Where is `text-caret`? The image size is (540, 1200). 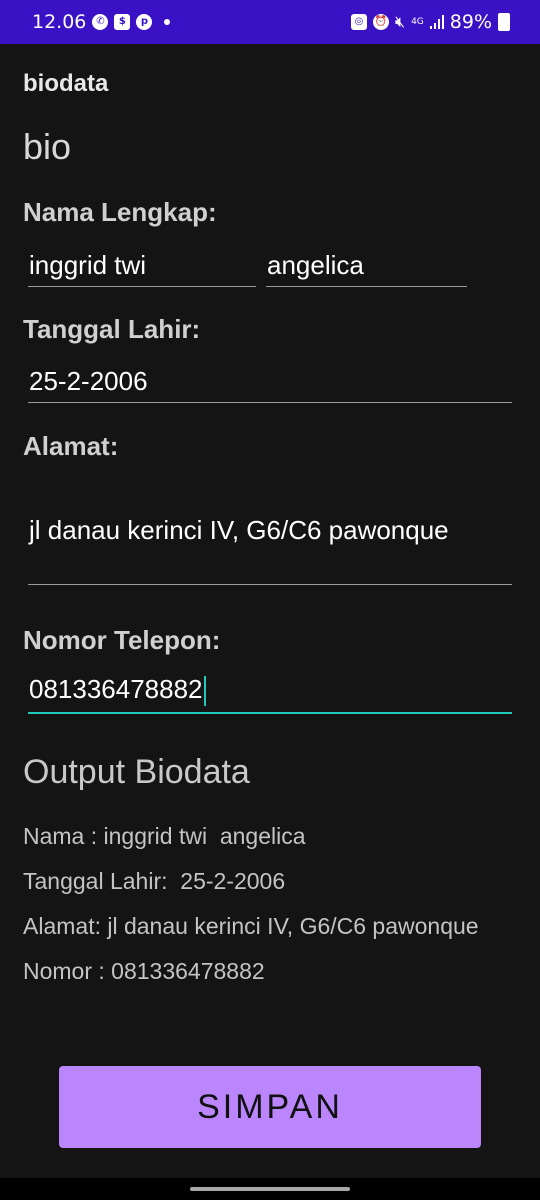
text-caret is located at coordinates (204, 691).